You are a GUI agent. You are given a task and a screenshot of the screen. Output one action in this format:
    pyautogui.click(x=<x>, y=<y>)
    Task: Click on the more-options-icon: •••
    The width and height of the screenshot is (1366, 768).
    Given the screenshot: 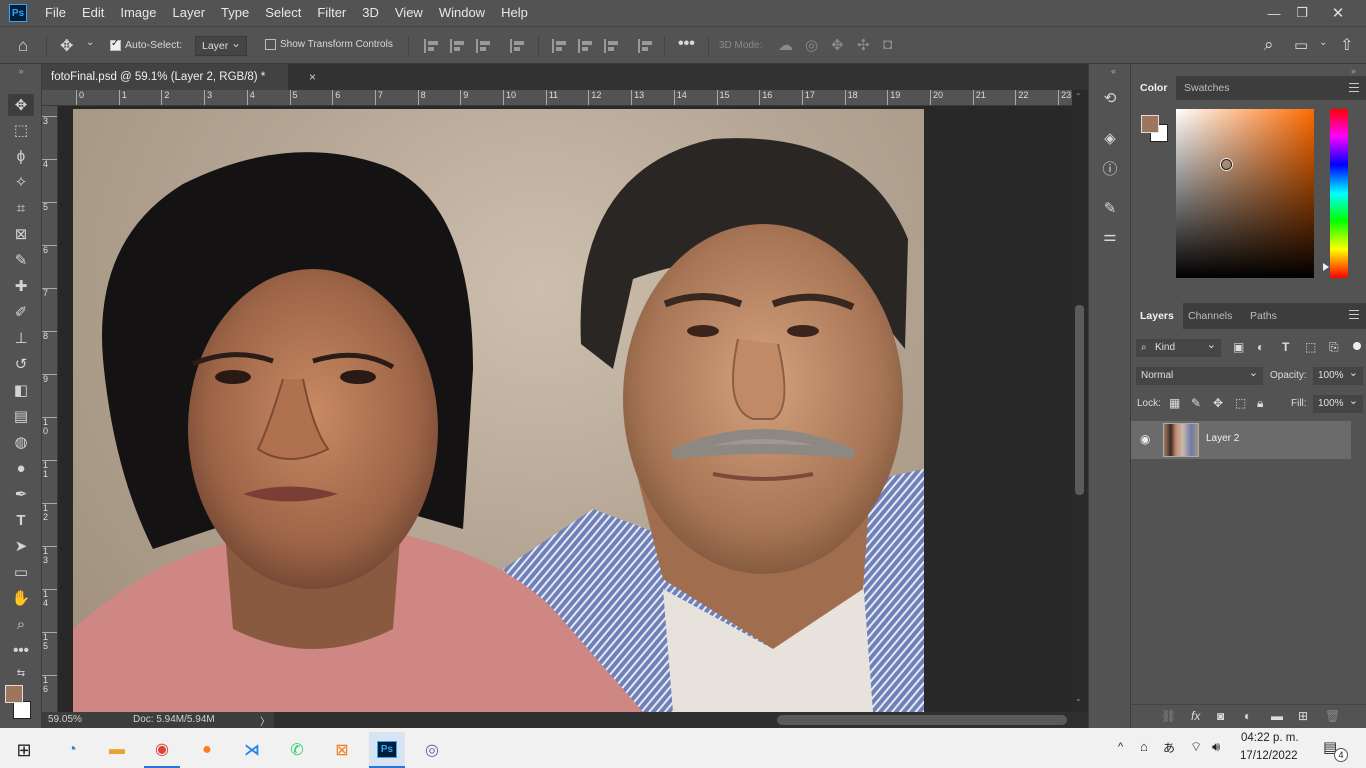 What is the action you would take?
    pyautogui.click(x=686, y=44)
    